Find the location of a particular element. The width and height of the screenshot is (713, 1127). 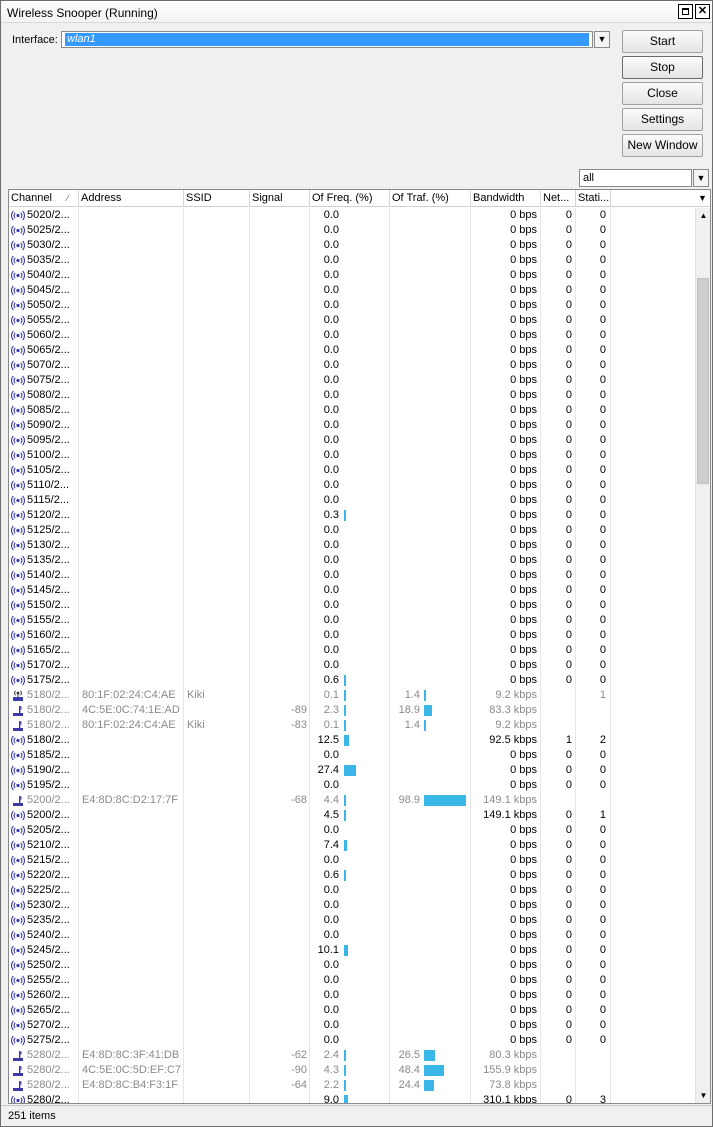

table-row: 5225/2... 0.0 0 bps 0 0 is located at coordinates (351, 890).